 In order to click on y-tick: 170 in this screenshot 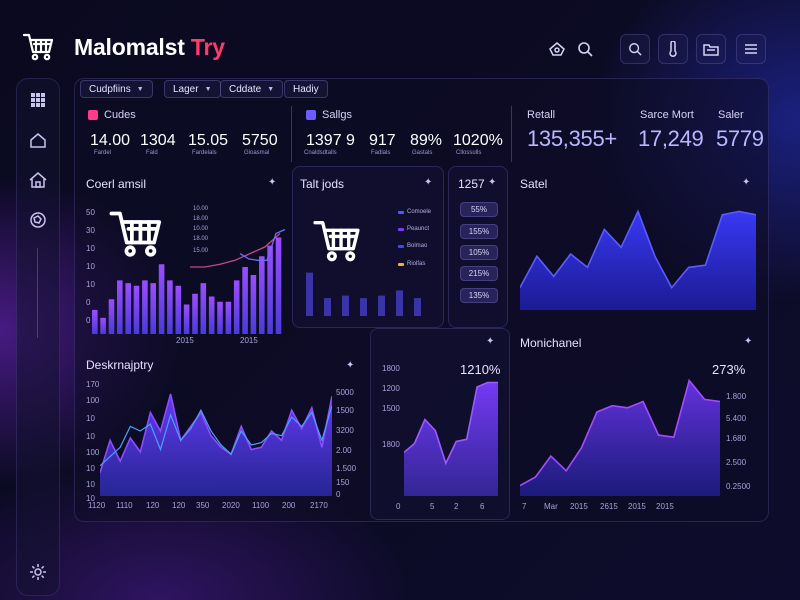, I will do `click(93, 384)`.